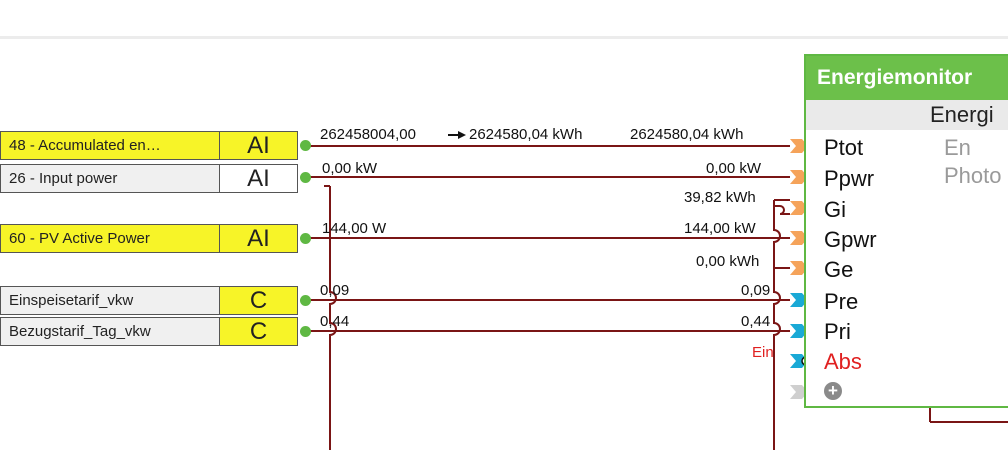 This screenshot has height=450, width=1008. I want to click on ein-label: Ein, so click(763, 352).